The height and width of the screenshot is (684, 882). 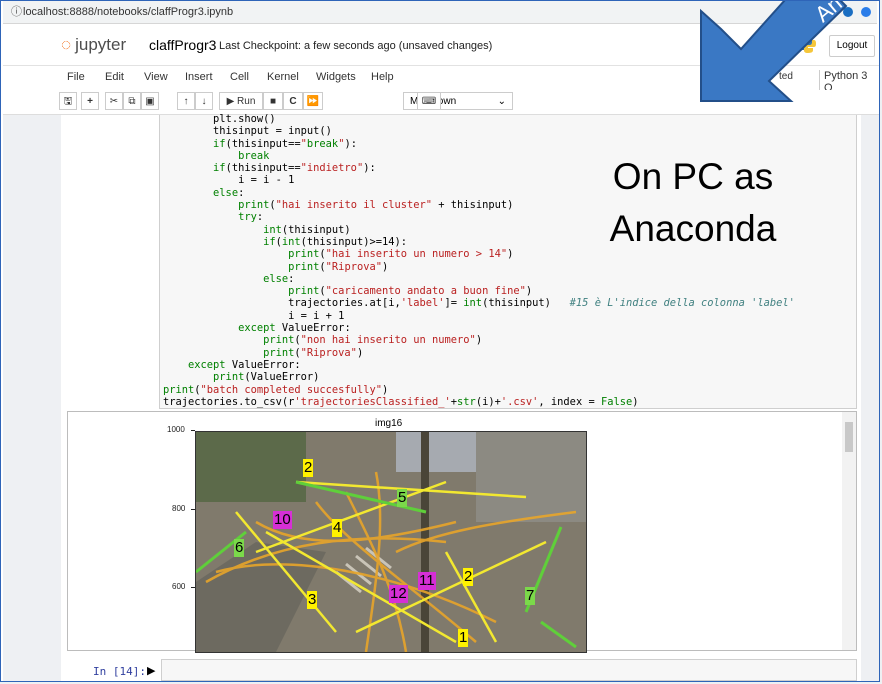 What do you see at coordinates (251, 217) in the screenshot?
I see `code-line: try:` at bounding box center [251, 217].